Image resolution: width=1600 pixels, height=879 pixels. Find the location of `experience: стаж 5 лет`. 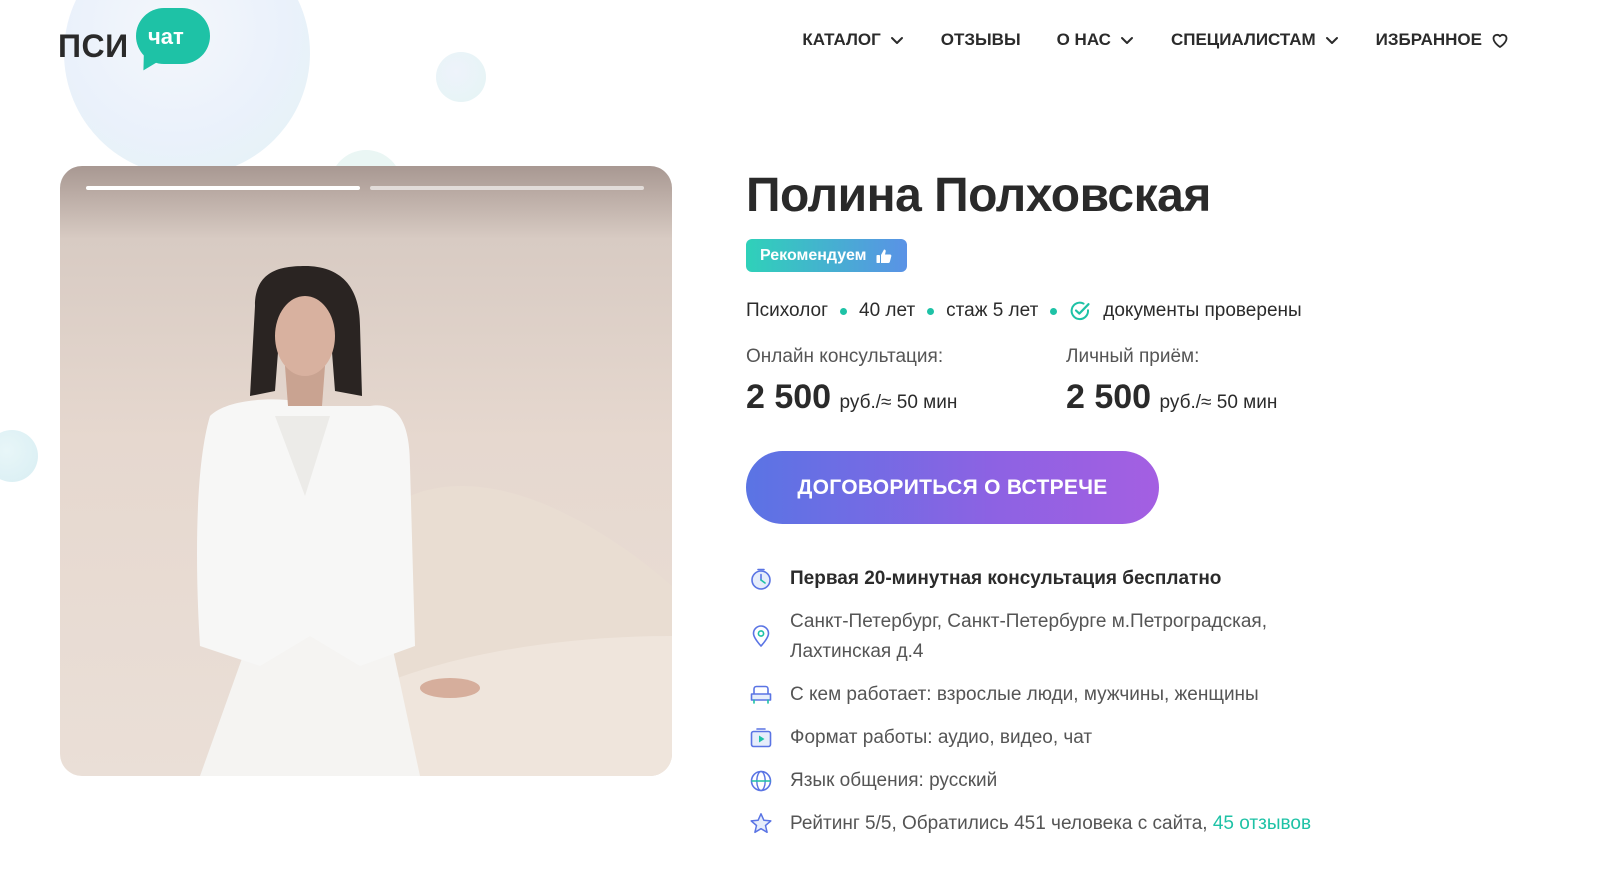

experience: стаж 5 лет is located at coordinates (992, 310).